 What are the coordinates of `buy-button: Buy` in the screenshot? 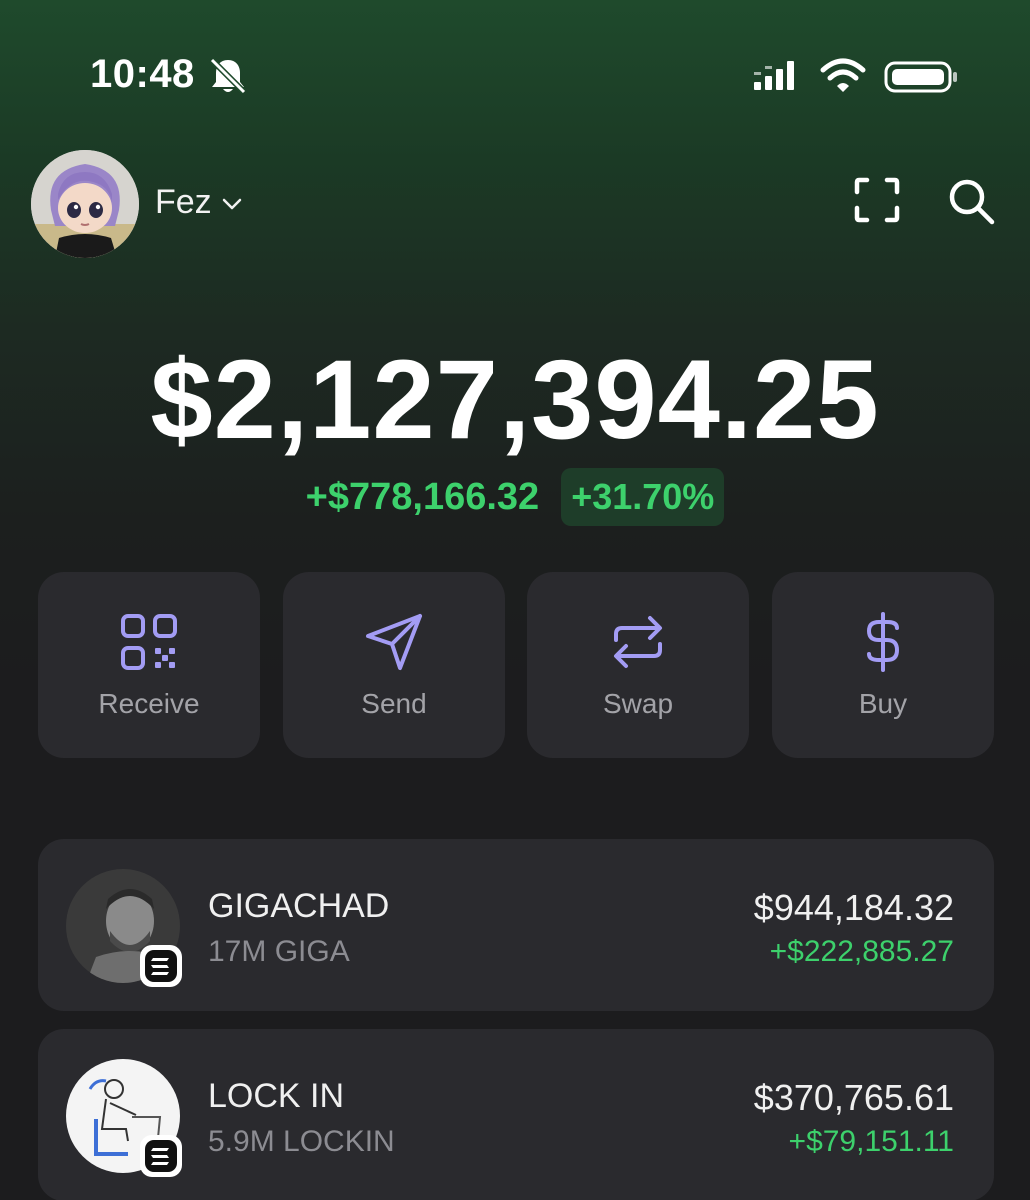 It's located at (883, 665).